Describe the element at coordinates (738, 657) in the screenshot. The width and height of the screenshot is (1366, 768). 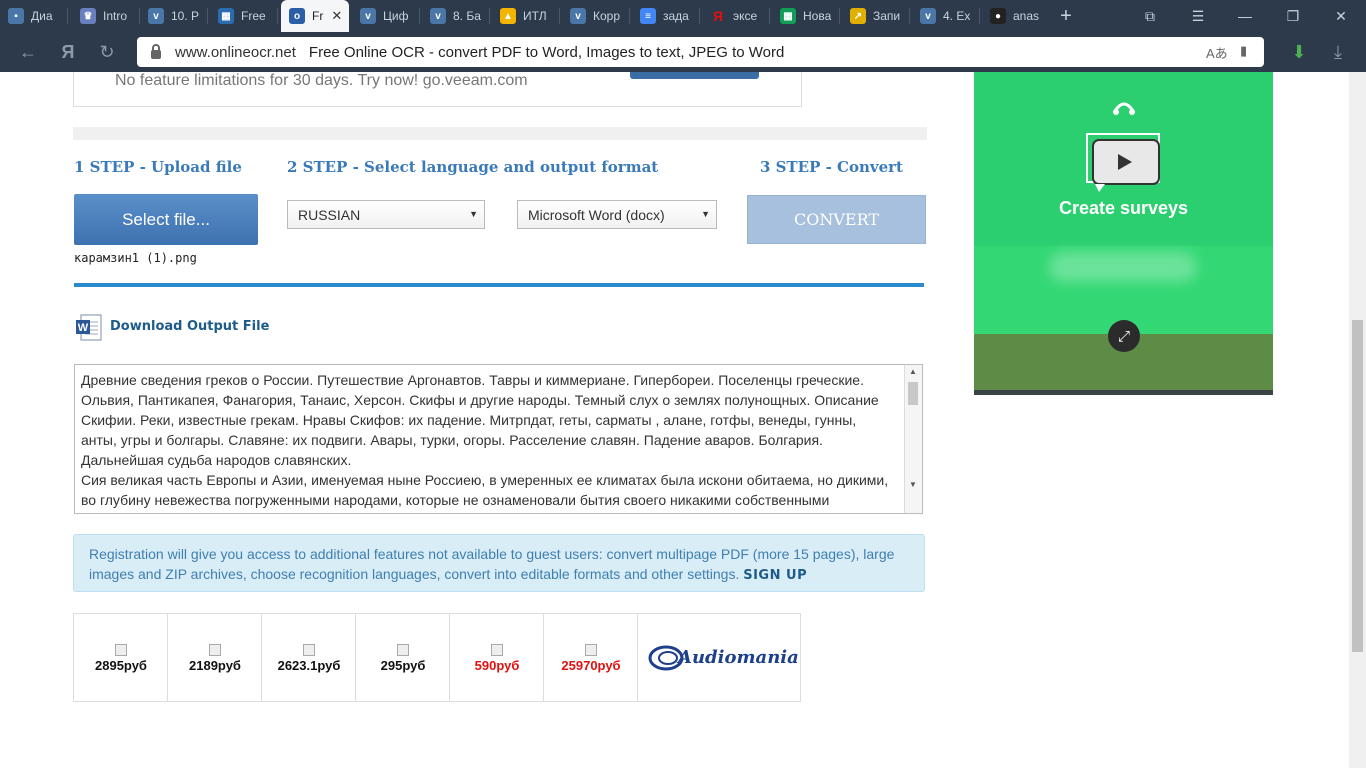
I see `audiomania-logo-text: Audiomania` at that location.